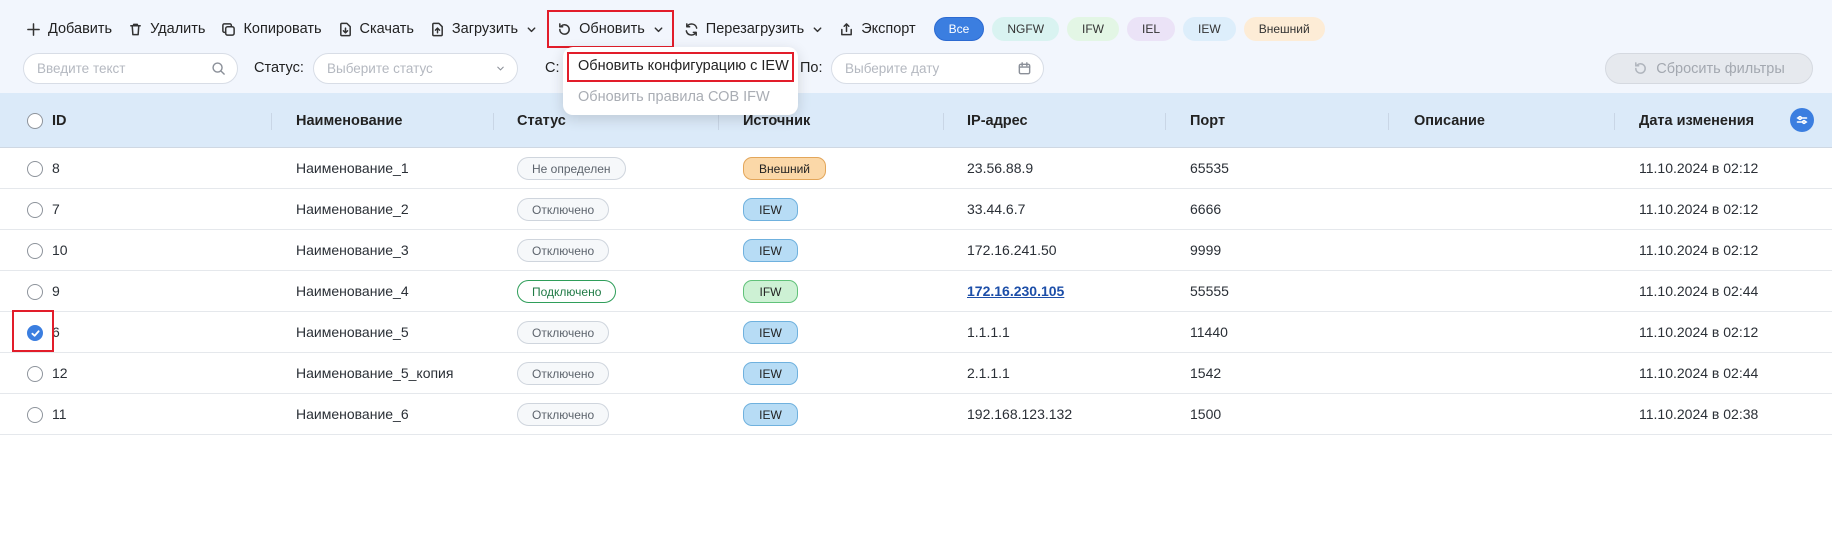  I want to click on trash-icon, so click(136, 29).